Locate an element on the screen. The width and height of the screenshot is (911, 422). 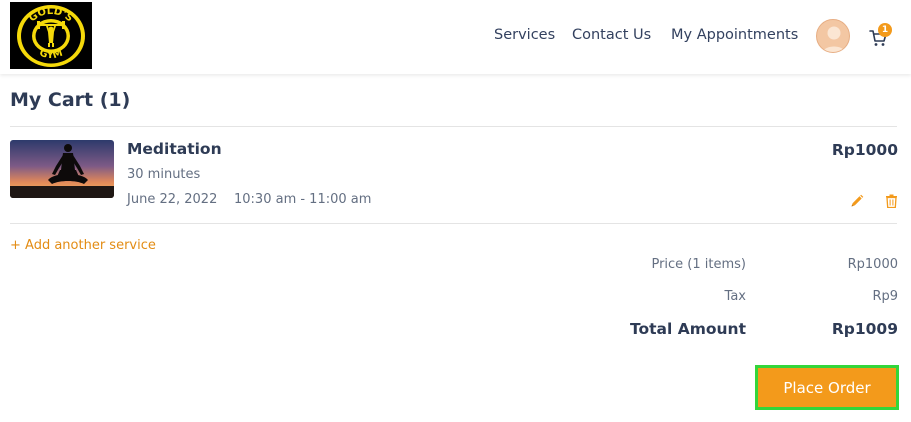
logo-emblem: GOLD'S GYM is located at coordinates (51, 35).